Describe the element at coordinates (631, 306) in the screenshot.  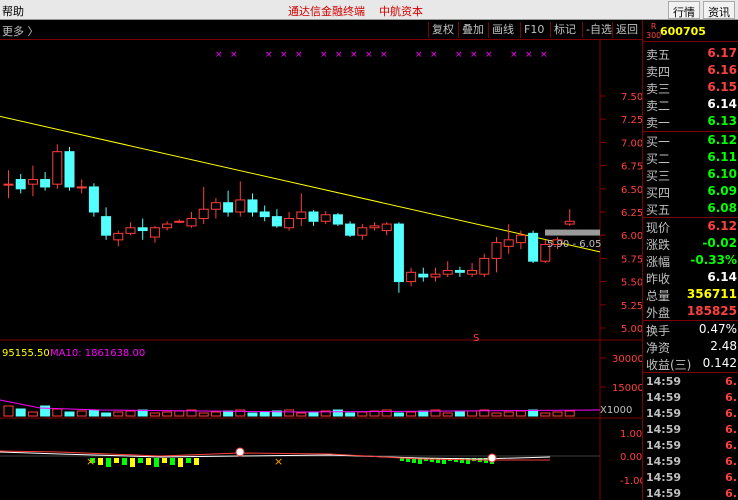
I see `price-tick-label: 5.25` at that location.